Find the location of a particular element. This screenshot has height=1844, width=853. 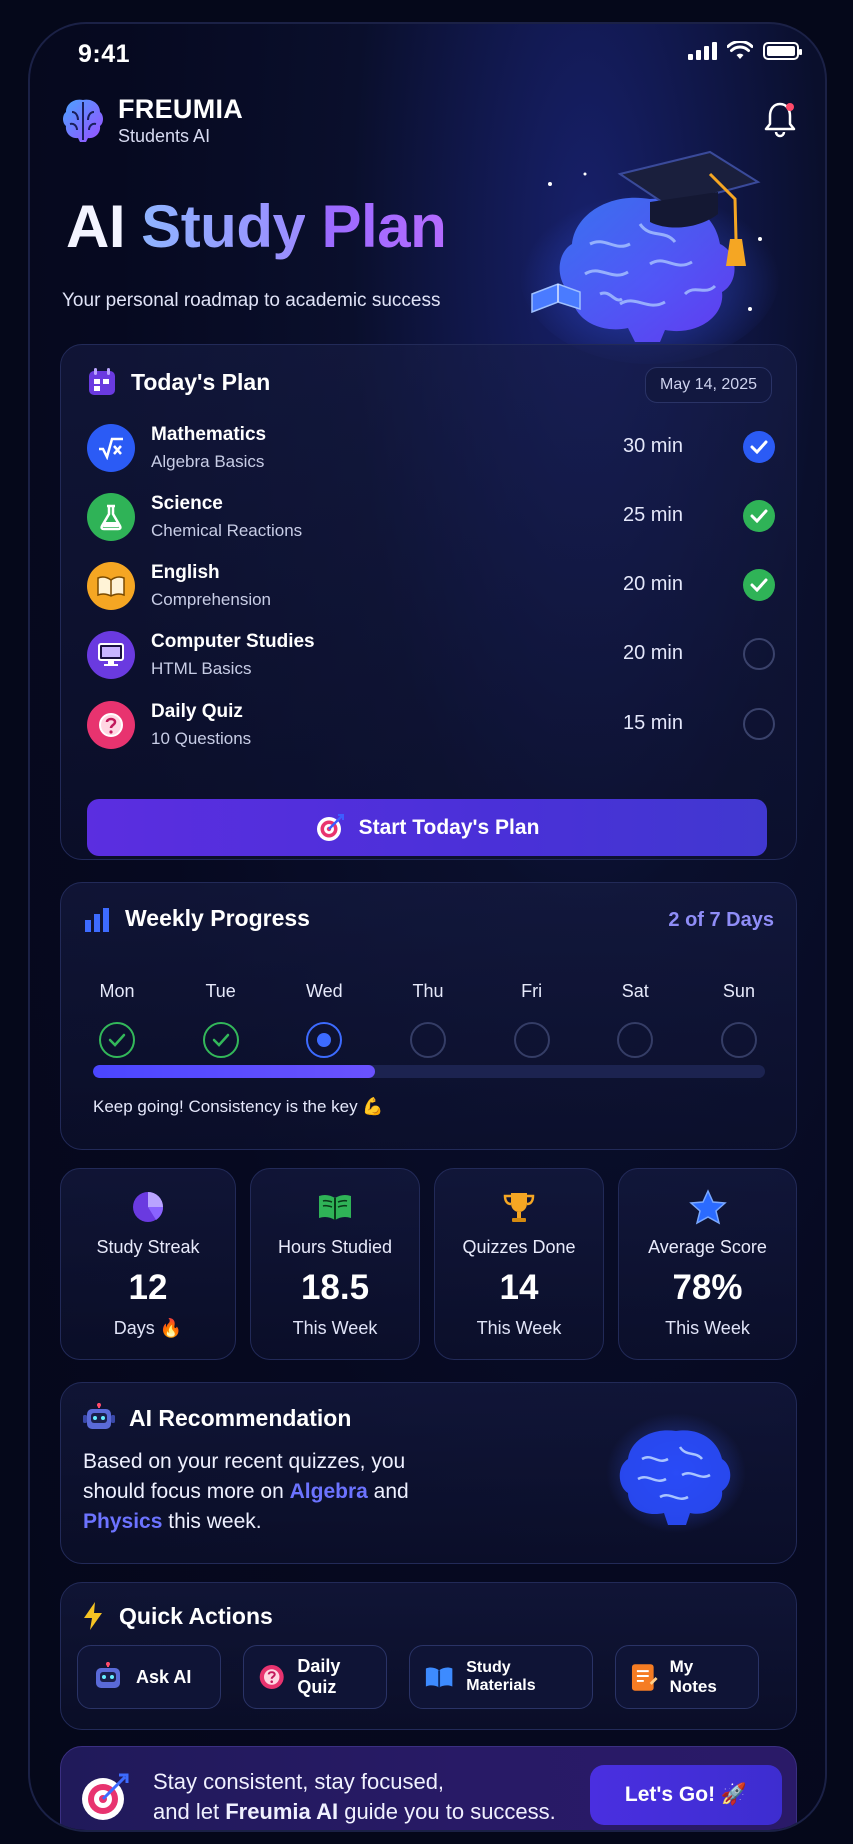

my-notes-button: My Notes is located at coordinates (687, 1677).